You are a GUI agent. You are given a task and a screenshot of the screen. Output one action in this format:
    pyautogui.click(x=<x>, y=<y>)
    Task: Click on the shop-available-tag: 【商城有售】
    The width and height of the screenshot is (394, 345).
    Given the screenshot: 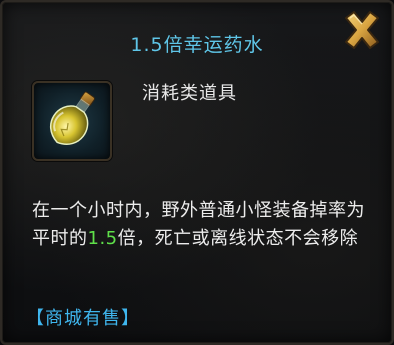 What is the action you would take?
    pyautogui.click(x=83, y=318)
    